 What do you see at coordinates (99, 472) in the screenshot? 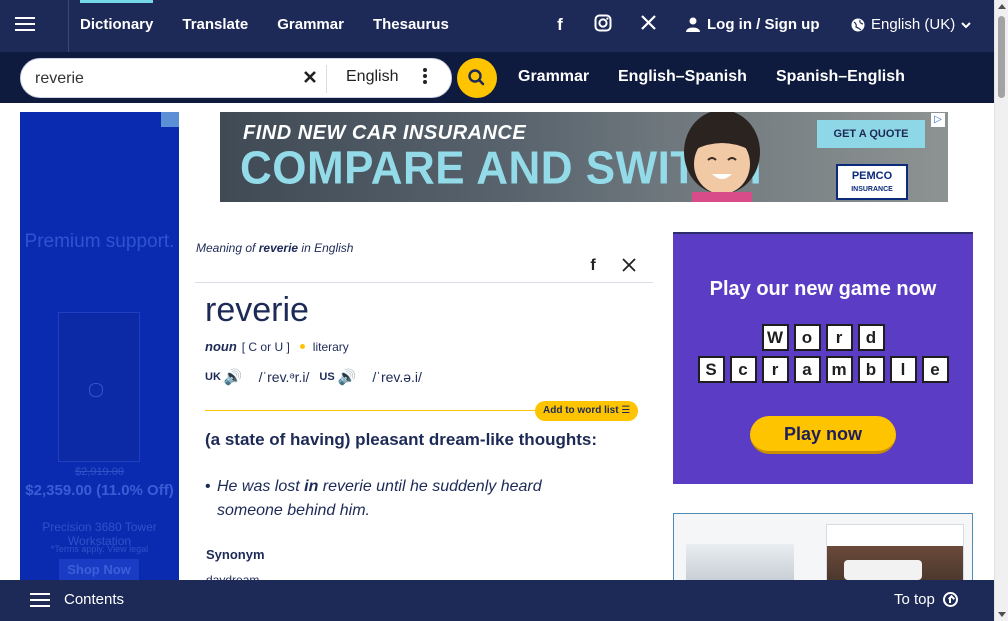
I see `left-ad-old-price: $2,919.00` at bounding box center [99, 472].